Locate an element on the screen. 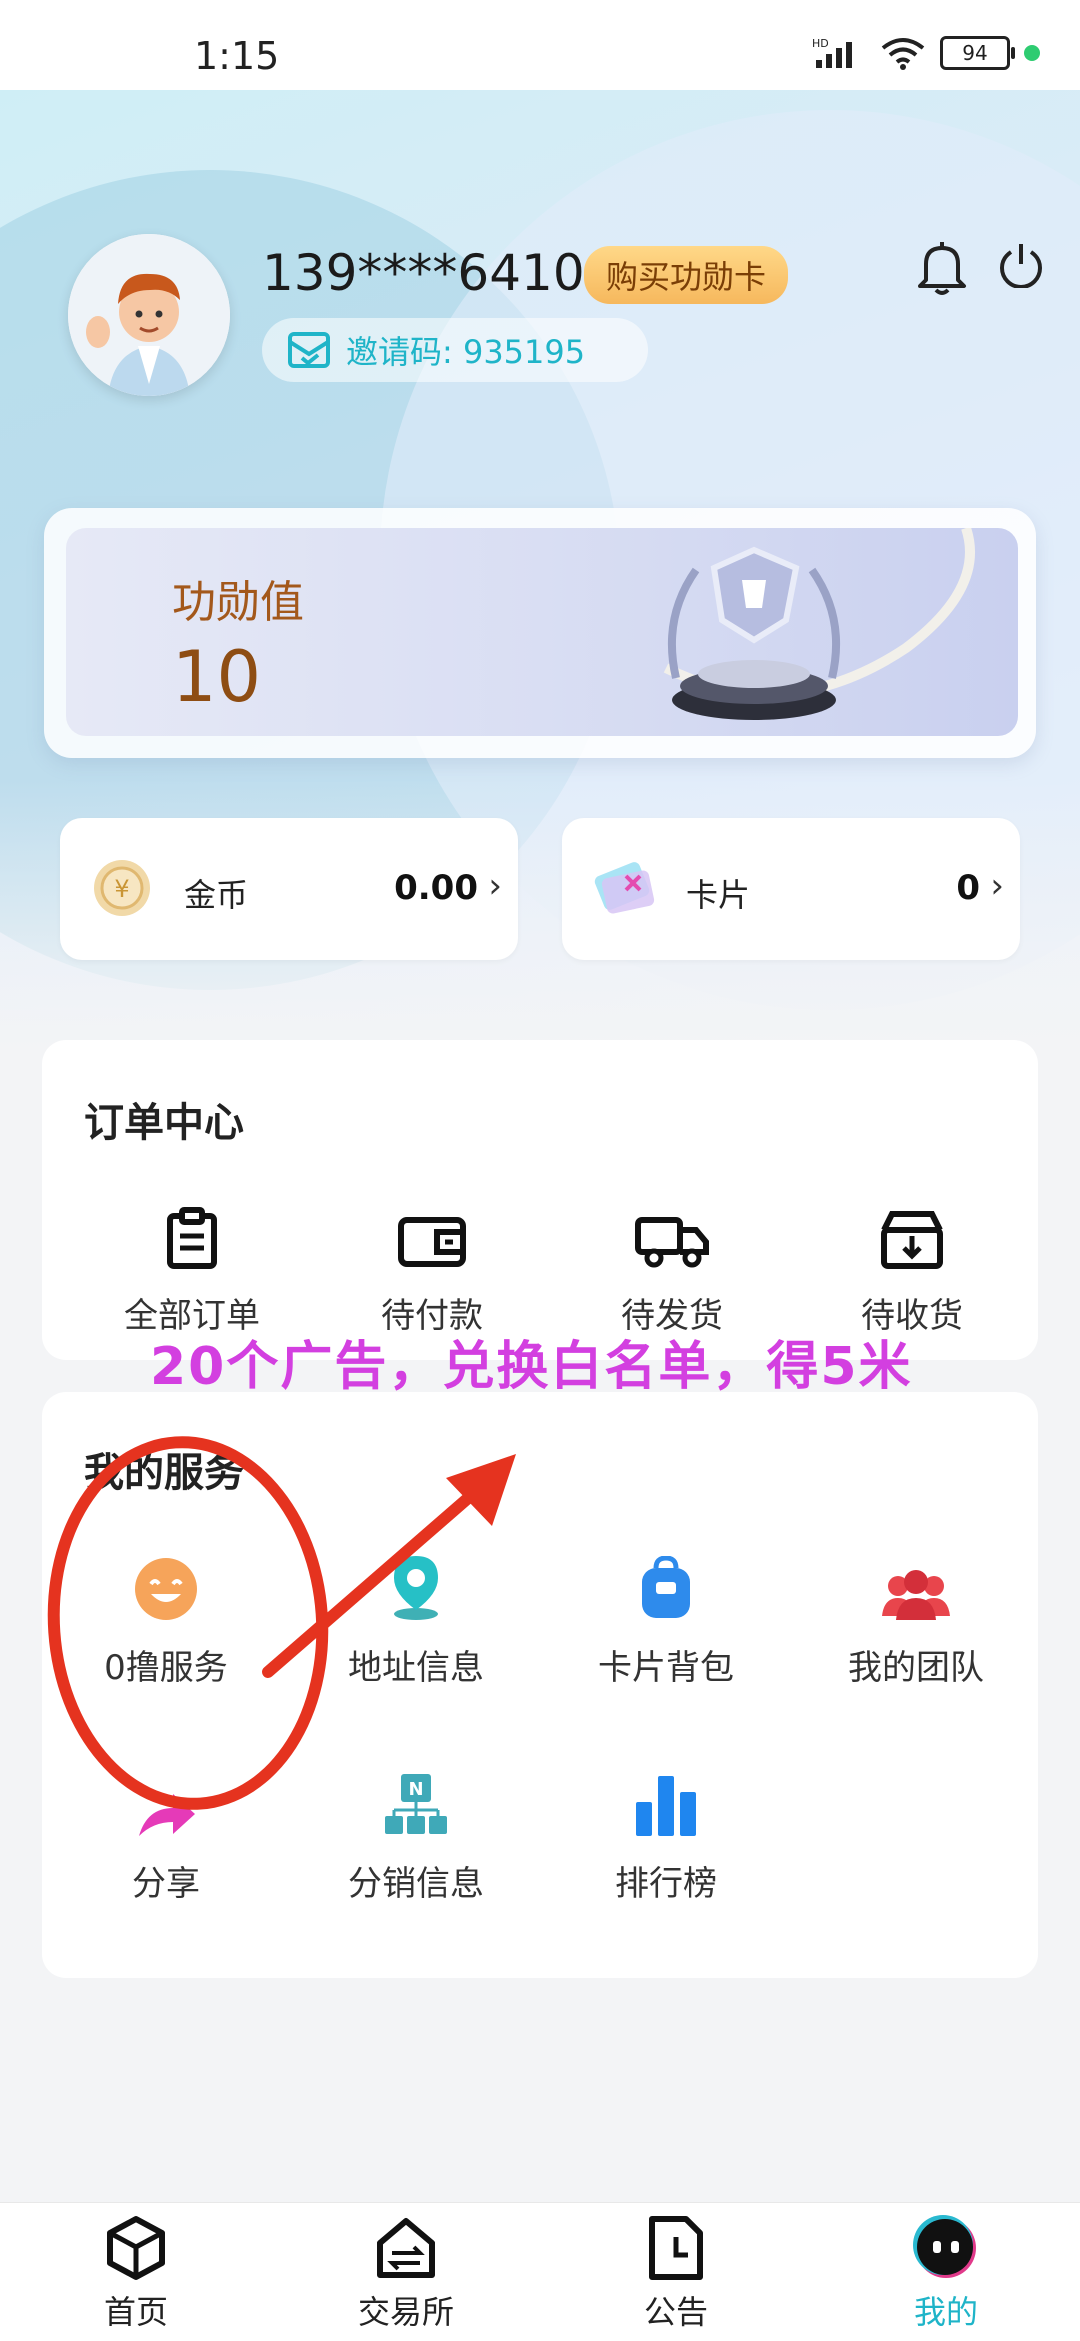  service-leaderboard-button: 排行榜 is located at coordinates (666, 1831).